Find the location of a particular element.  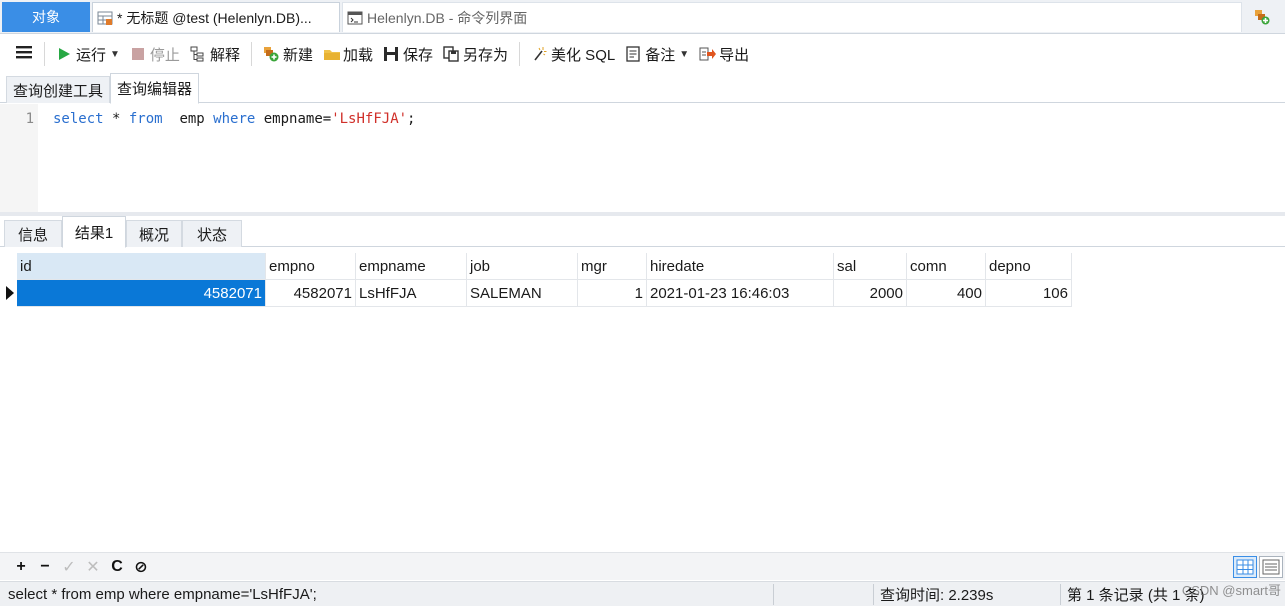

table-tab-icon is located at coordinates (105, 18).